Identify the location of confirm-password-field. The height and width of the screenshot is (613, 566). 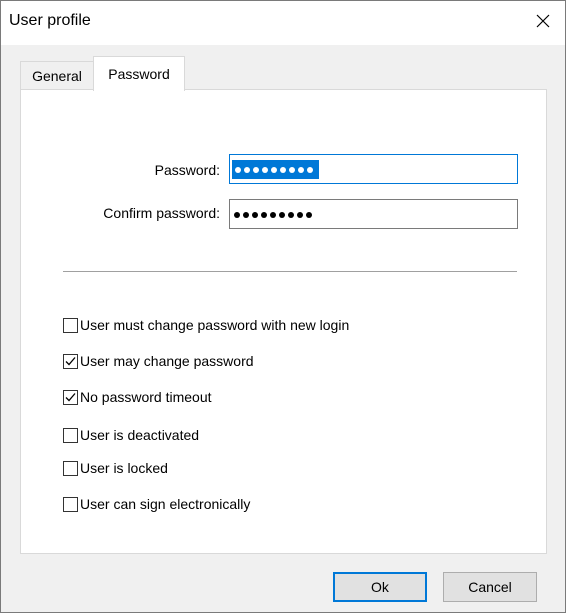
(373, 214).